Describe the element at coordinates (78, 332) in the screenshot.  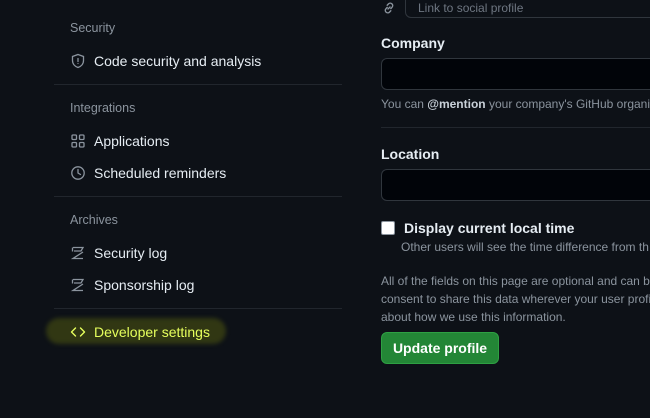
I see `code-icon` at that location.